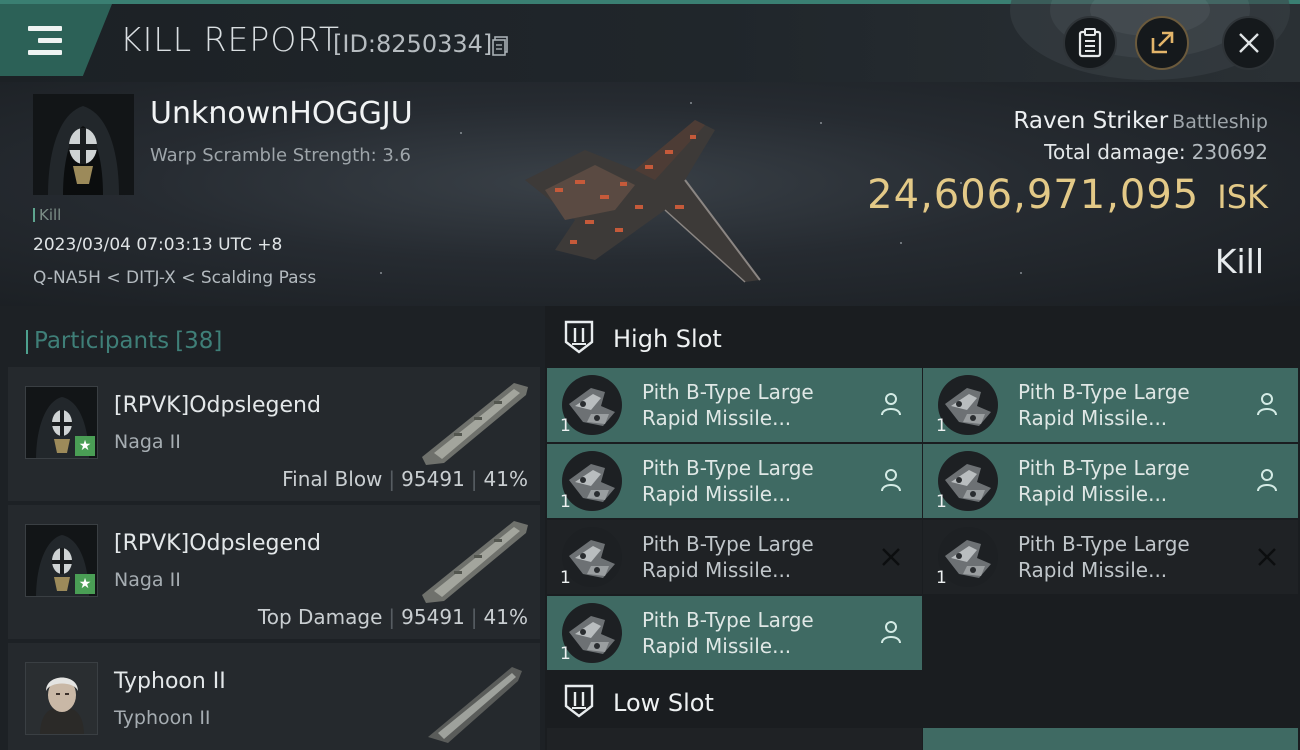  What do you see at coordinates (922, 701) in the screenshot?
I see `low-slot-header: Low Slot` at bounding box center [922, 701].